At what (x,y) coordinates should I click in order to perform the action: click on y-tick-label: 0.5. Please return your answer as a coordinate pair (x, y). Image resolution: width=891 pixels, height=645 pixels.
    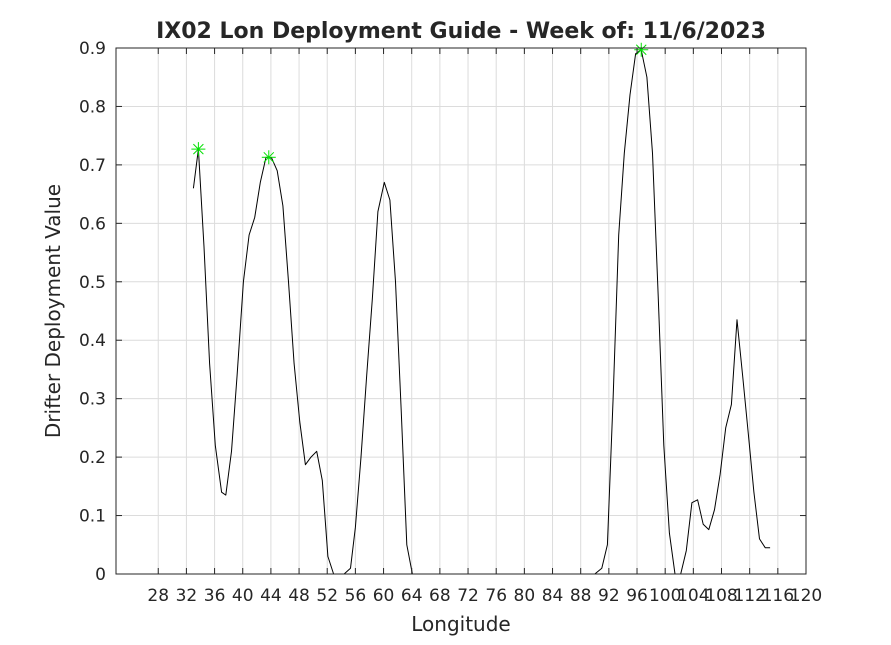
    Looking at the image, I should click on (92, 283).